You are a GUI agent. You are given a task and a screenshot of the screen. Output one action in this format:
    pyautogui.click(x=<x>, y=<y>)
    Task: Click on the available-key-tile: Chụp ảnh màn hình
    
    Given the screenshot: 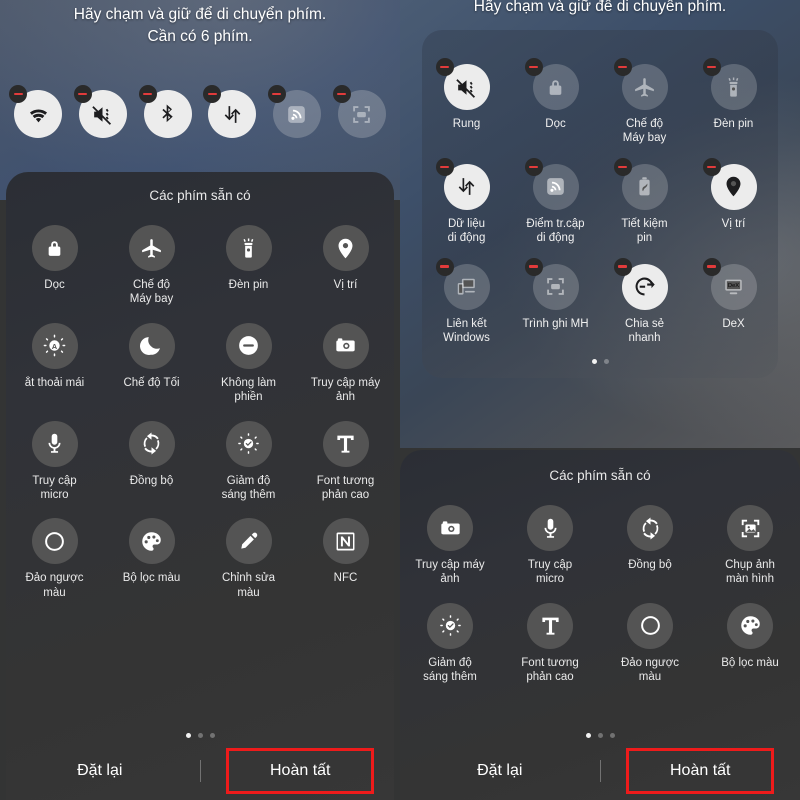 What is the action you would take?
    pyautogui.click(x=750, y=542)
    